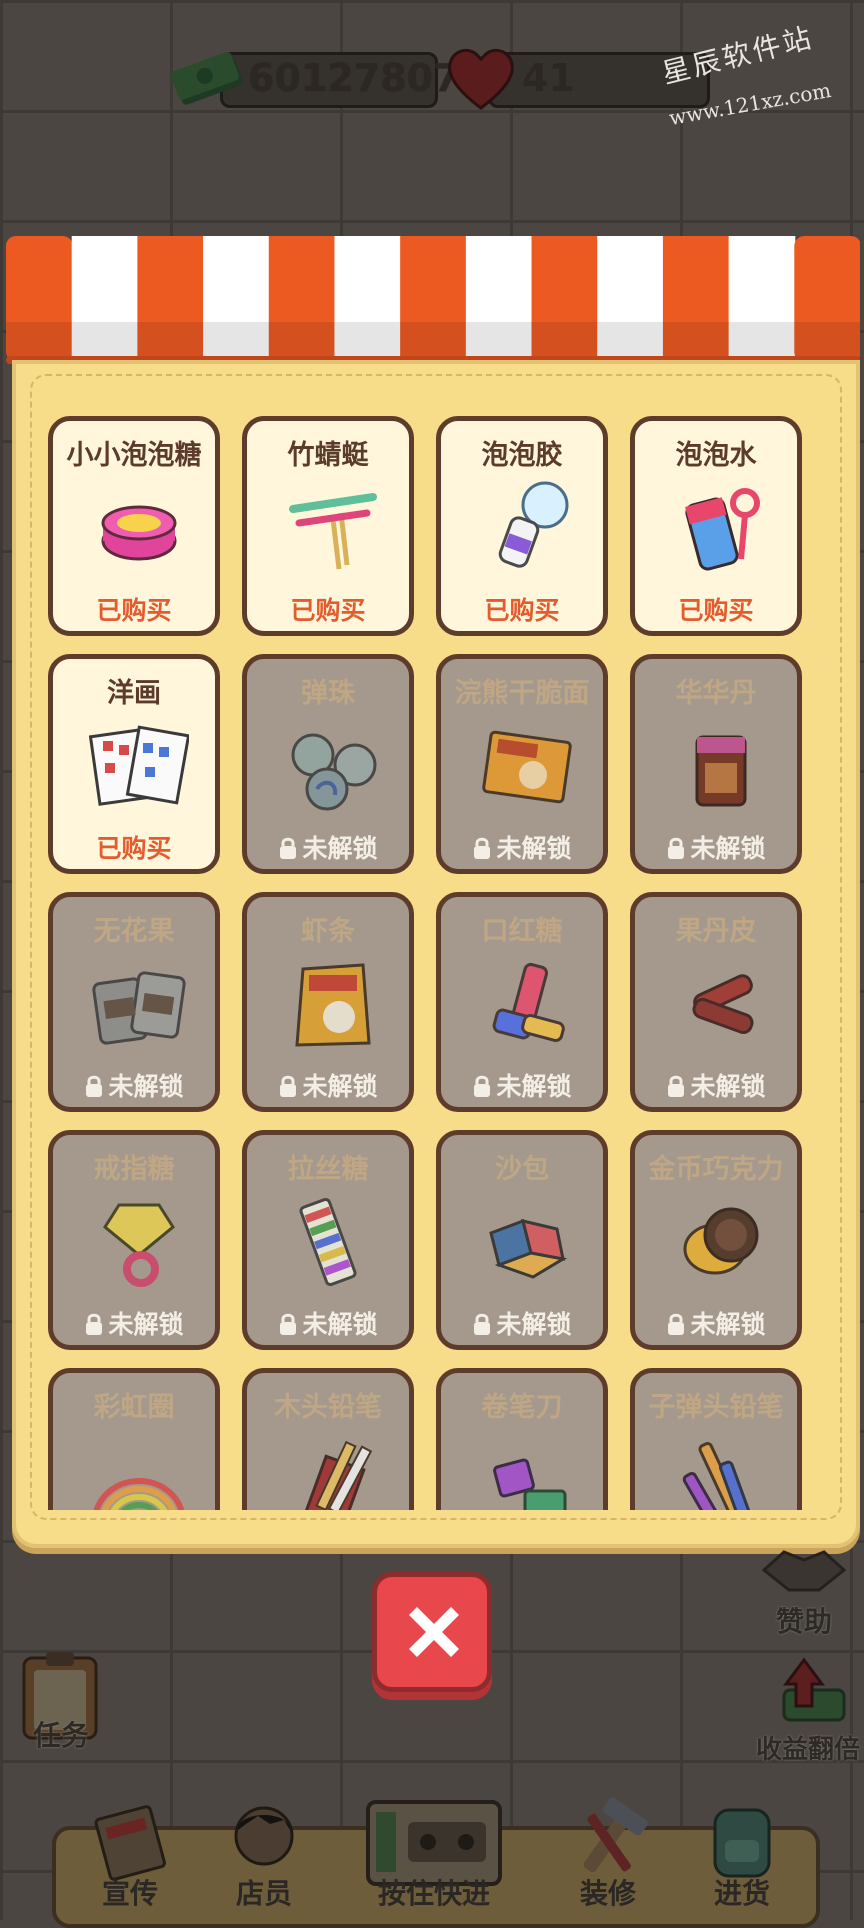 The height and width of the screenshot is (1928, 864). I want to click on item-name: 洋画, so click(134, 693).